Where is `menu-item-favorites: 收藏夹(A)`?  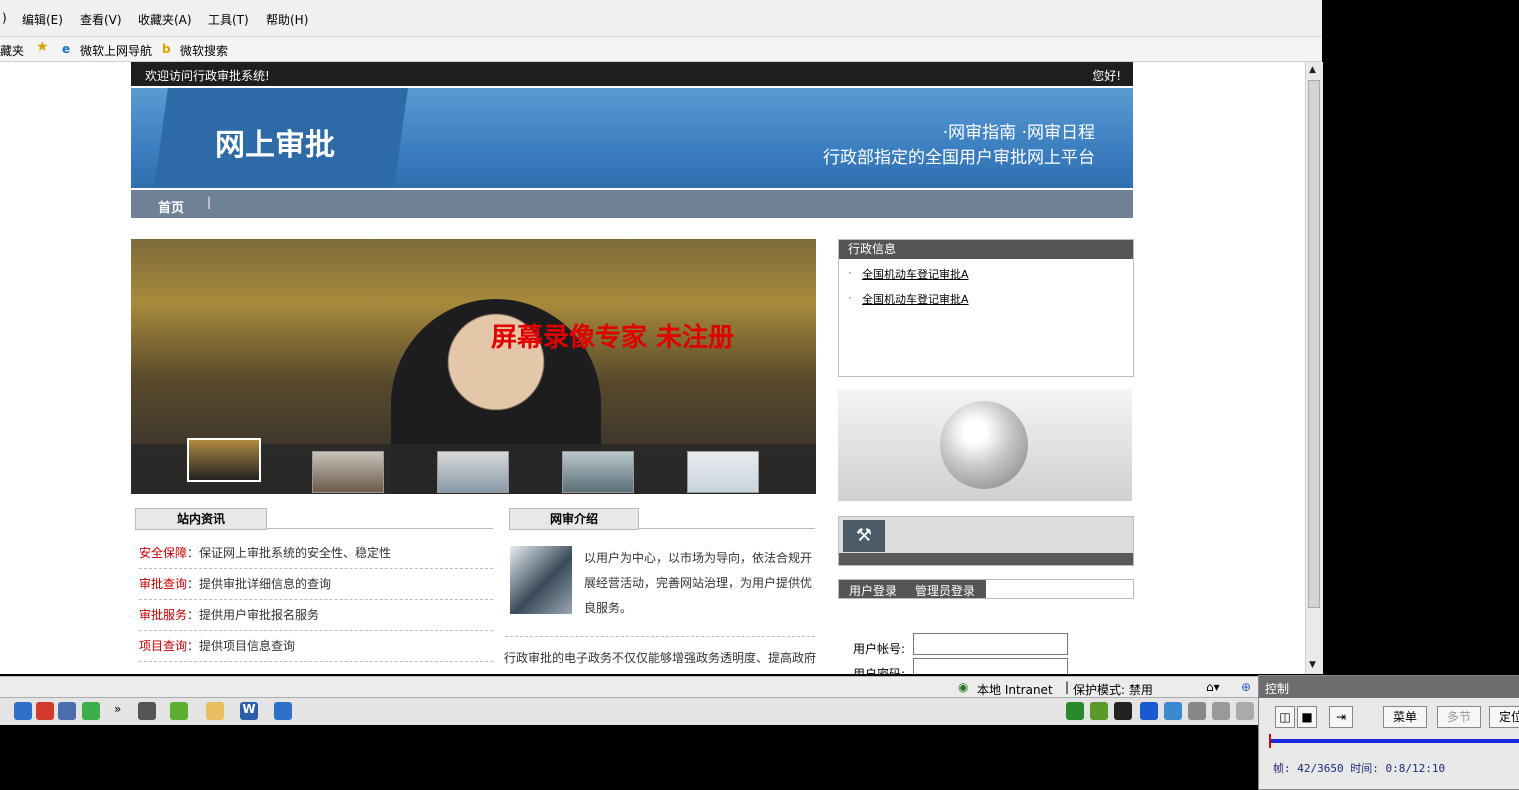 menu-item-favorites: 收藏夹(A) is located at coordinates (165, 19).